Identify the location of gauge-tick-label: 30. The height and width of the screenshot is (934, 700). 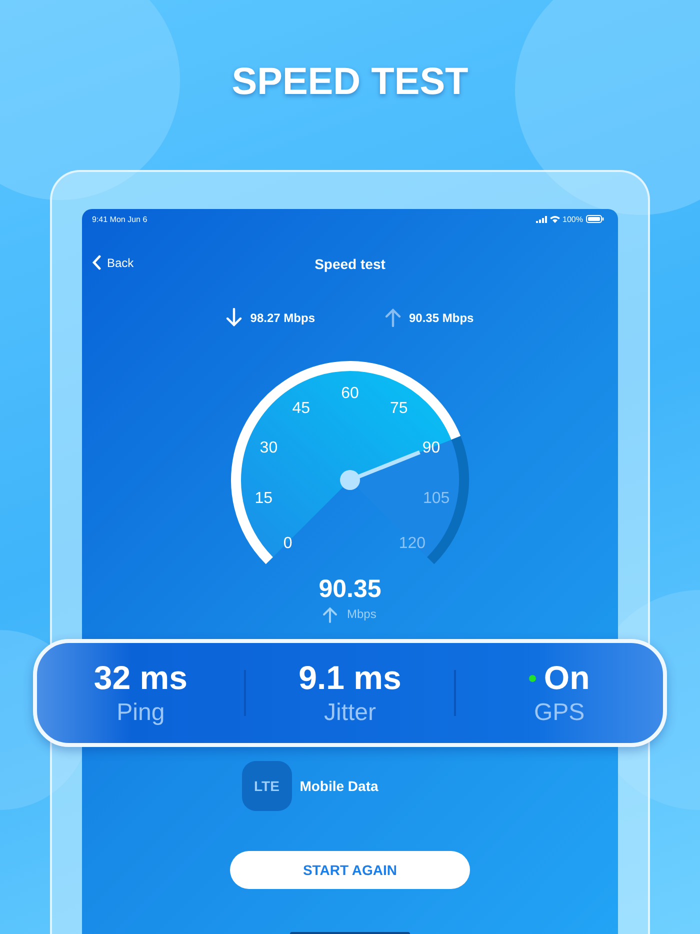
(269, 447).